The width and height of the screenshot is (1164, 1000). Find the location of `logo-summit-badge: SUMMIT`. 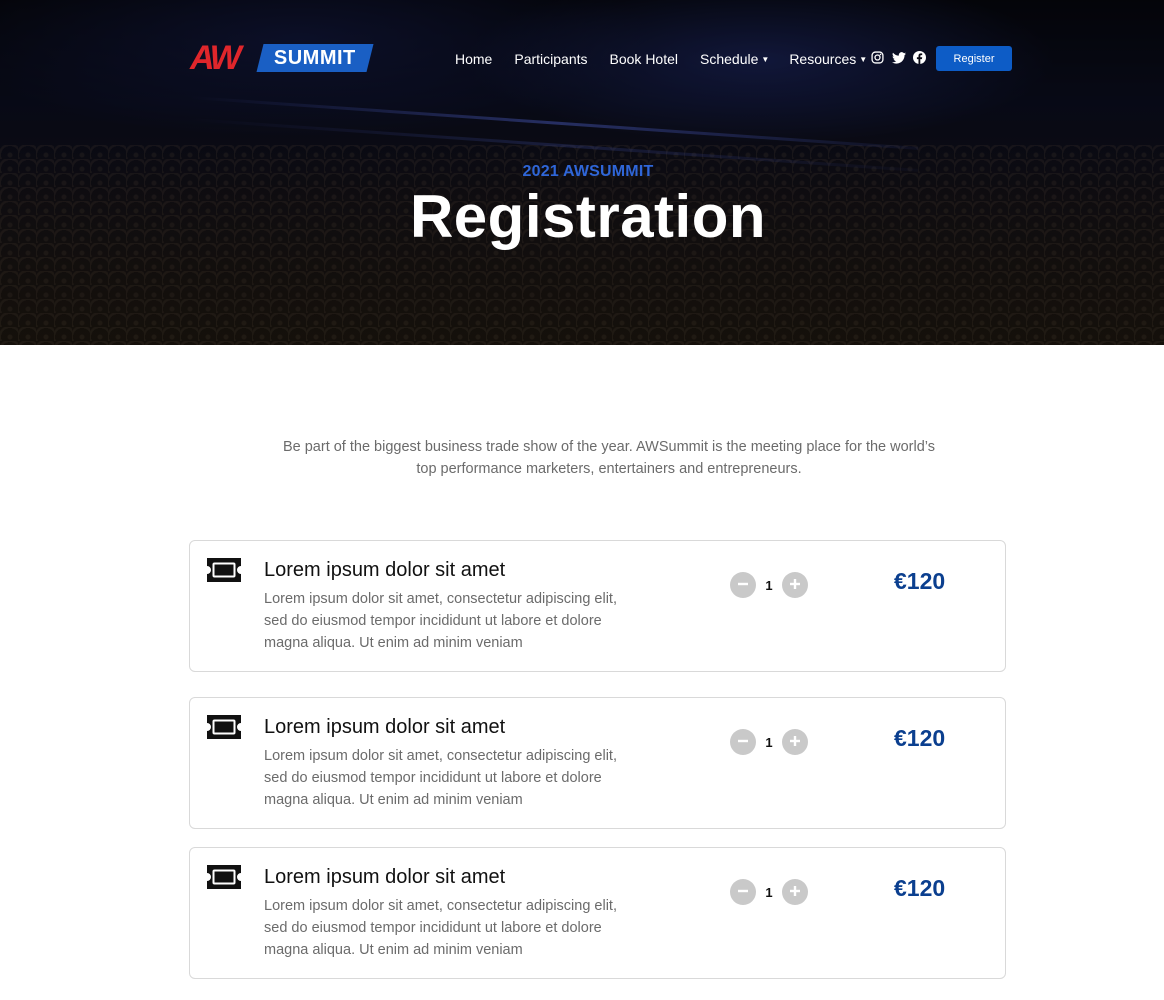

logo-summit-badge: SUMMIT is located at coordinates (315, 58).